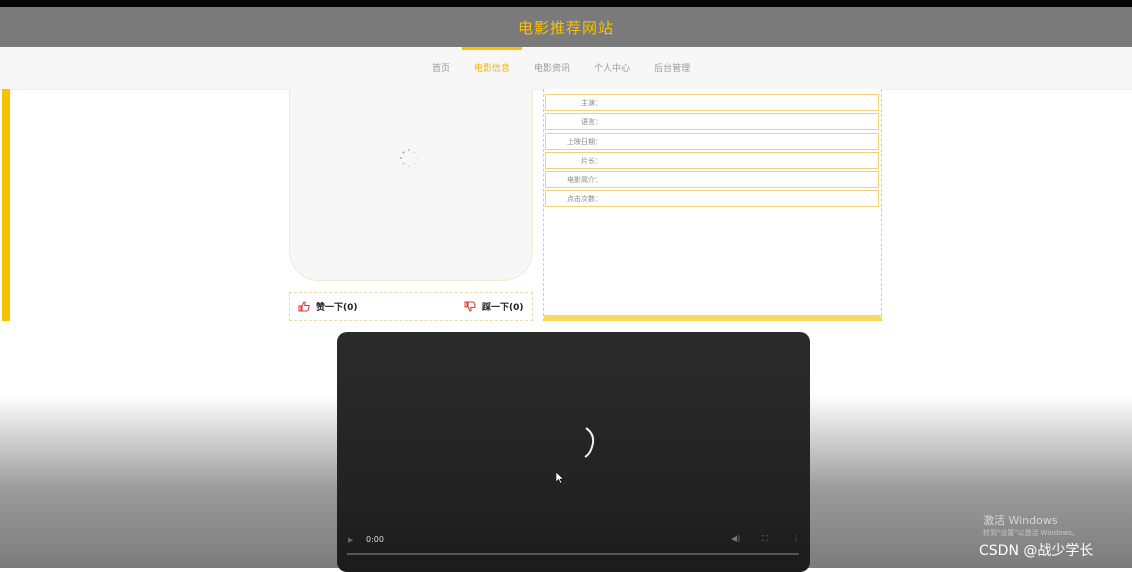 The height and width of the screenshot is (572, 1132). I want to click on like-button: 赞一下(0), so click(328, 306).